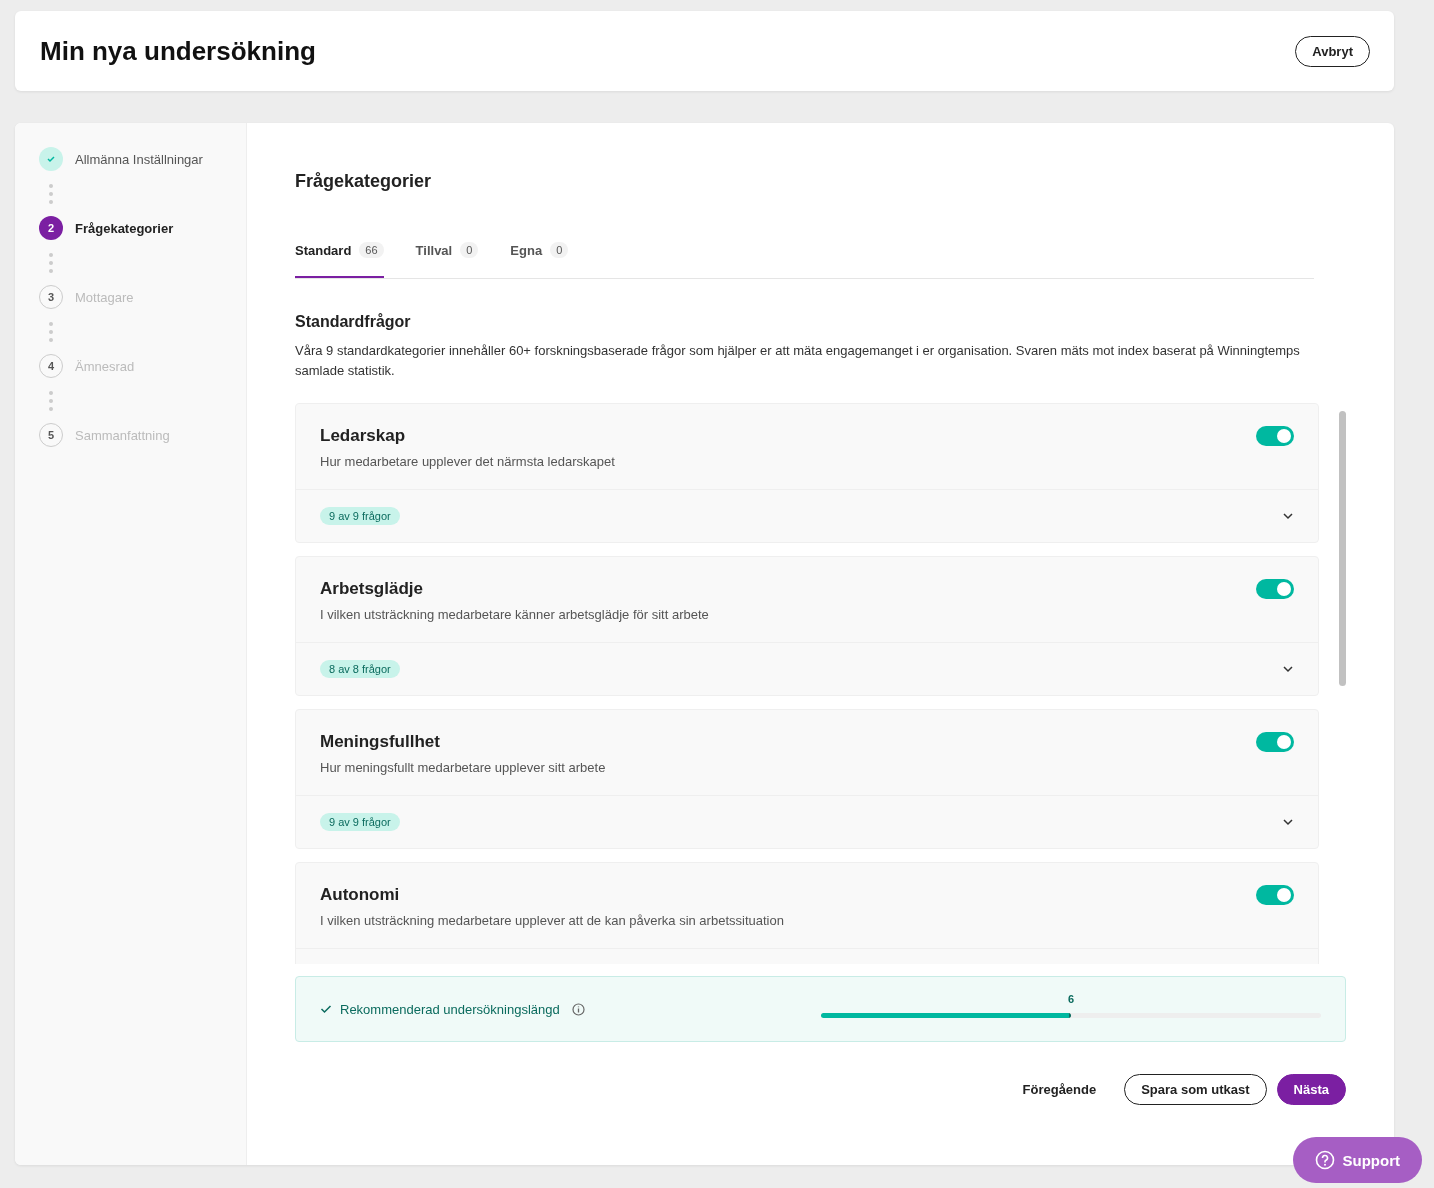  I want to click on description-text: Våra 9 standardkategorier innehåller 60+ forskningsbaserade frågor som hjälper er att mäta engagemanget i er organisation. Svaren mäts mot index baserat på Winningtemps samlade statistik., so click(798, 361).